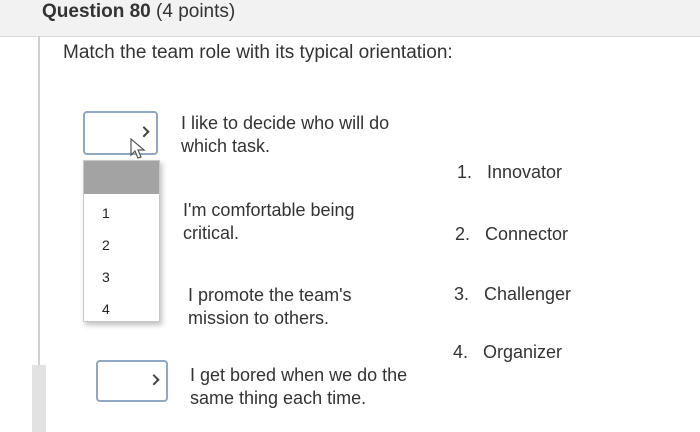 This screenshot has width=700, height=432. Describe the element at coordinates (106, 245) in the screenshot. I see `dropdown-option-2: 2` at that location.